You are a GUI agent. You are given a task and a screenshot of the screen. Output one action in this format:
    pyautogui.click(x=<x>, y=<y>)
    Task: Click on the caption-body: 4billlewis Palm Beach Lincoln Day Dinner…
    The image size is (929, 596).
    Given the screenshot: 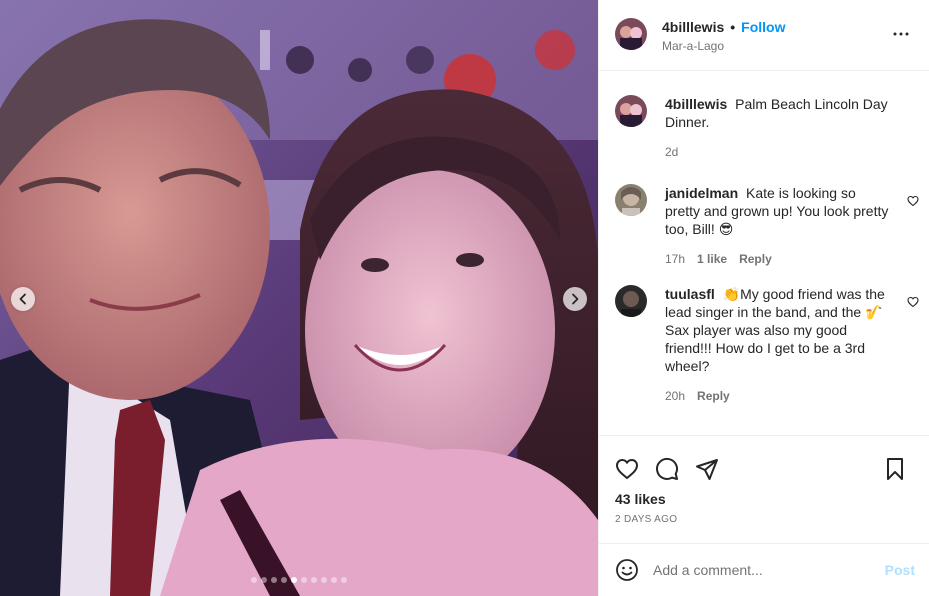 What is the action you would take?
    pyautogui.click(x=789, y=127)
    